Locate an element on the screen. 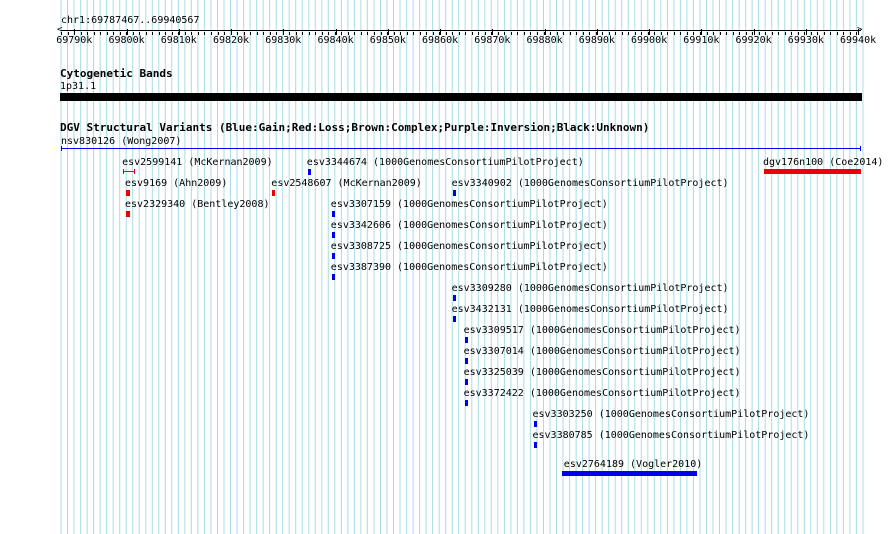  ruler-tick-label: 69840k is located at coordinates (335, 40).